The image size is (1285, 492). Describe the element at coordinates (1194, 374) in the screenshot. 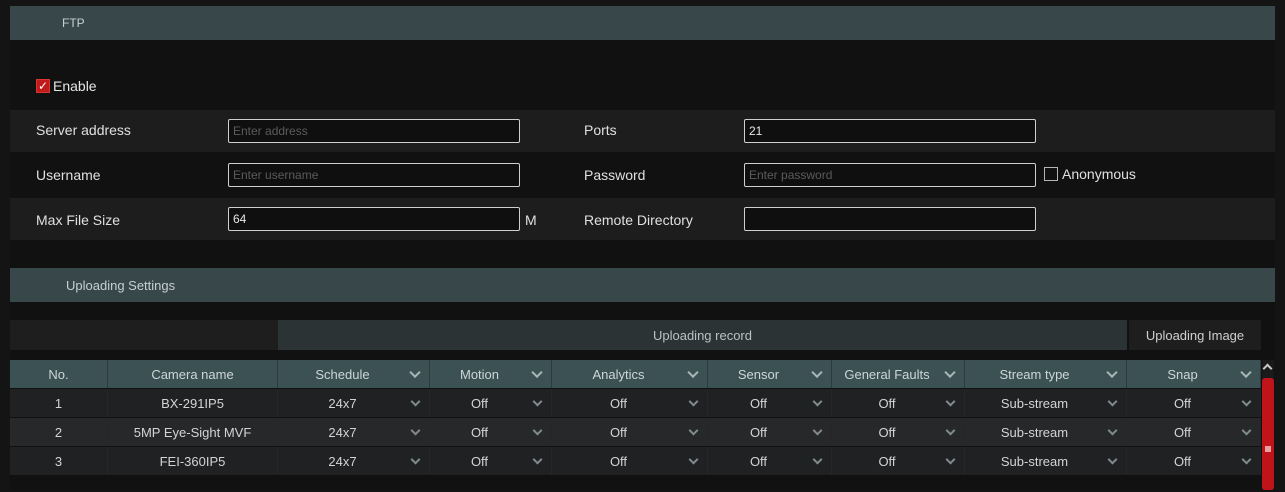

I see `column-header-snap: Snap` at that location.